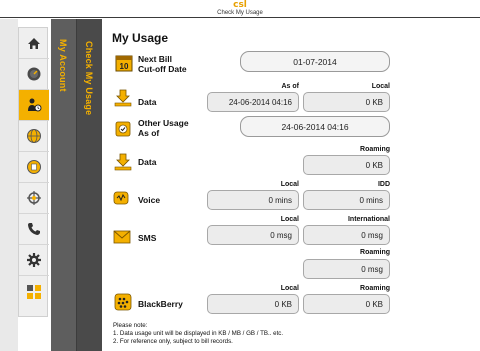 This screenshot has height=351, width=480. I want to click on data-roaming-value: 0 KB, so click(346, 165).